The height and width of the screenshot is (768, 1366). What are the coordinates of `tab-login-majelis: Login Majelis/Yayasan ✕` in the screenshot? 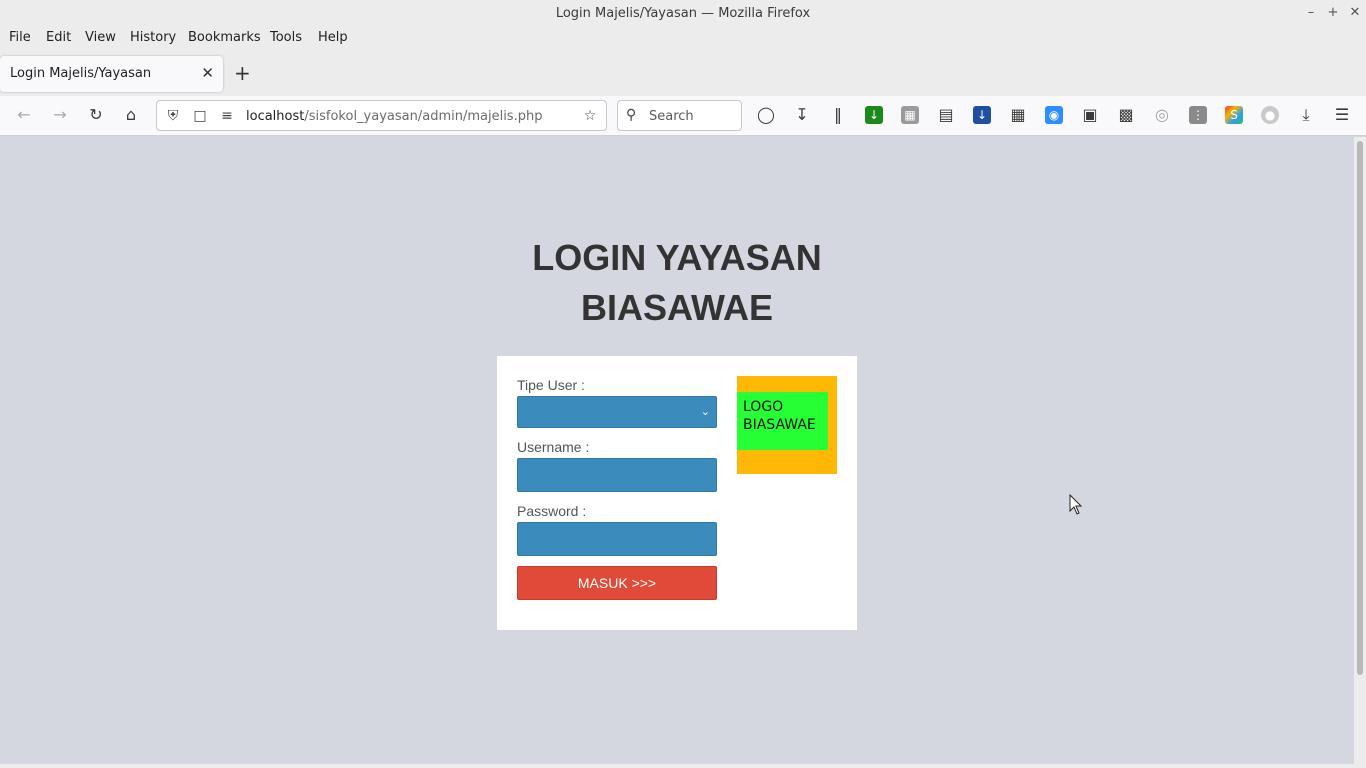 It's located at (111, 74).